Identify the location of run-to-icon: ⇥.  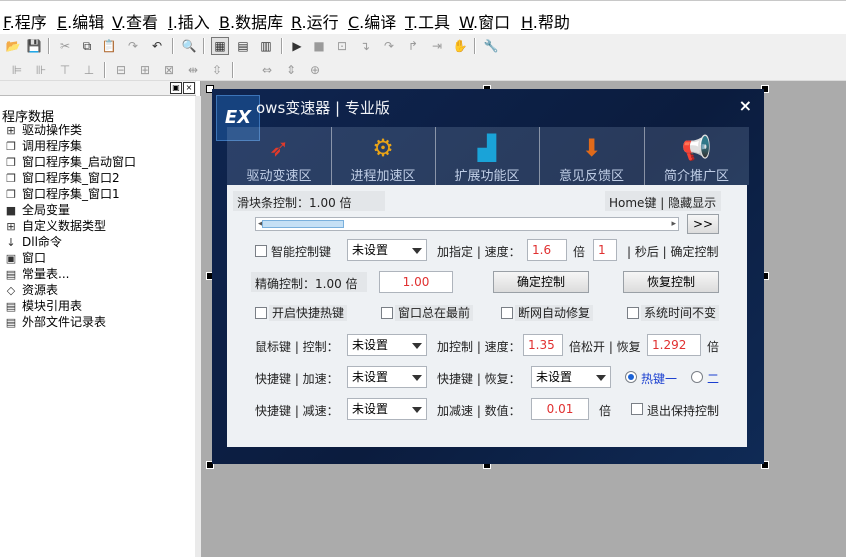
(437, 46).